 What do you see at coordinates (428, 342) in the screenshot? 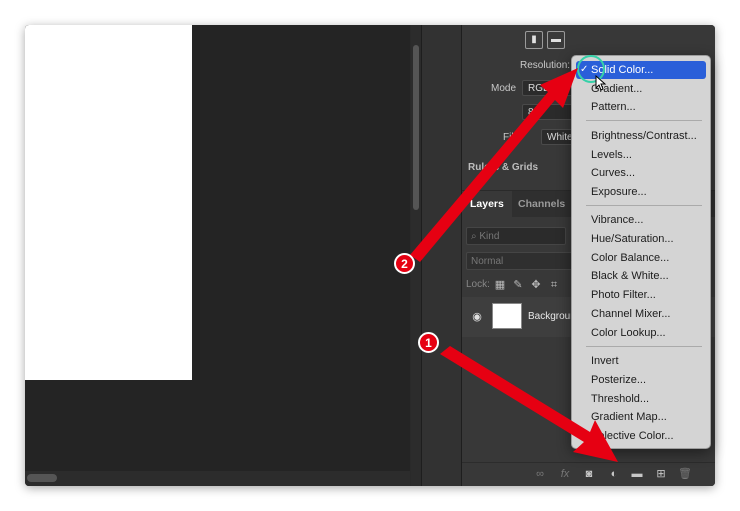
I see `step-badge-1: 1` at bounding box center [428, 342].